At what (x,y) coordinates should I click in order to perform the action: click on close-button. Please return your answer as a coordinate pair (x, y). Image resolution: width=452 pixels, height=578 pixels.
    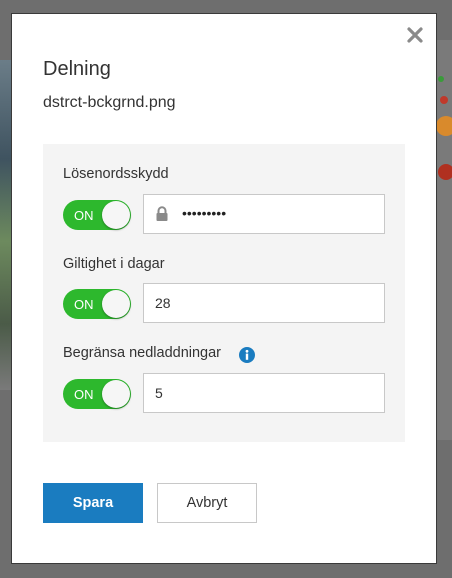
    Looking at the image, I should click on (415, 35).